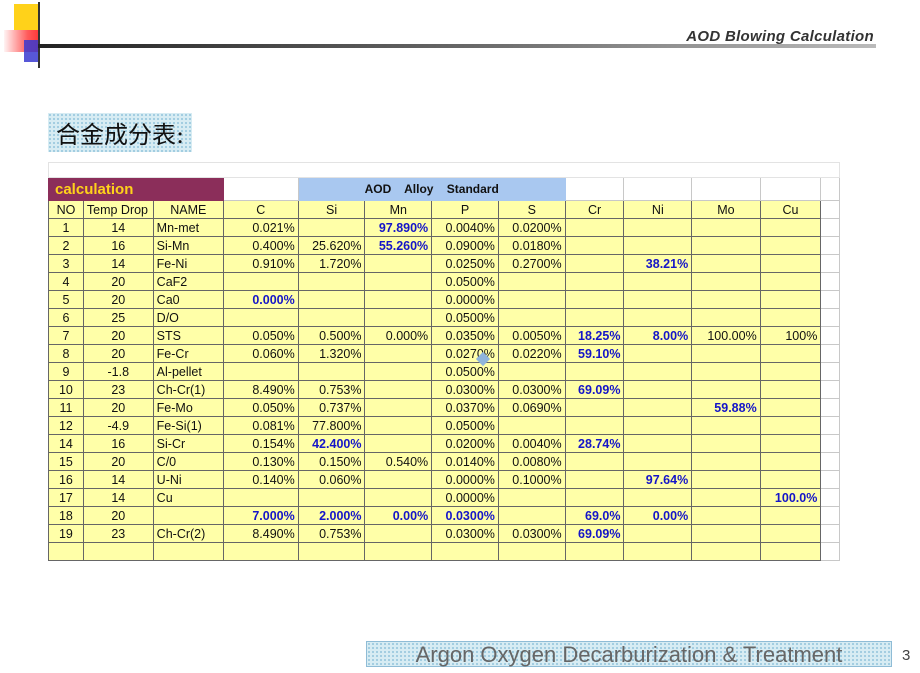 The height and width of the screenshot is (673, 920). Describe the element at coordinates (594, 335) in the screenshot. I see `table-cell: 18.25%` at that location.